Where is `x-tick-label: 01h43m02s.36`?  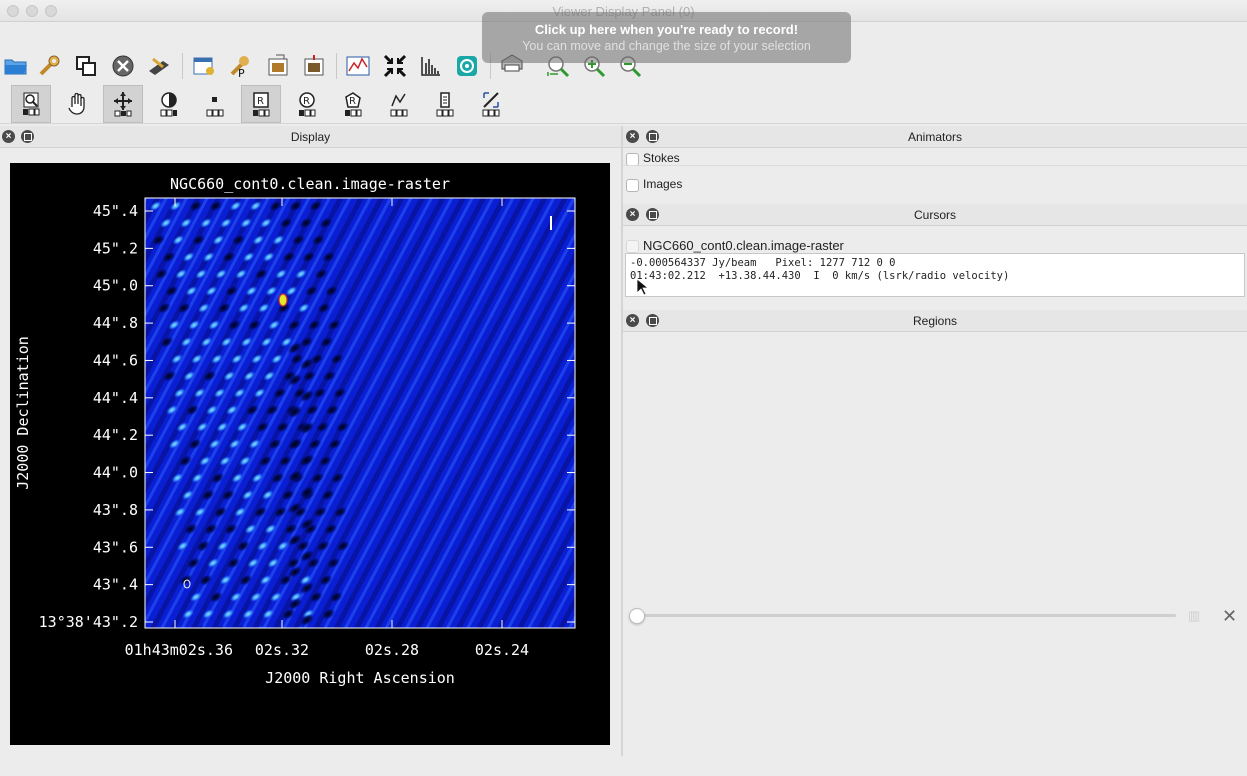 x-tick-label: 01h43m02s.36 is located at coordinates (179, 650).